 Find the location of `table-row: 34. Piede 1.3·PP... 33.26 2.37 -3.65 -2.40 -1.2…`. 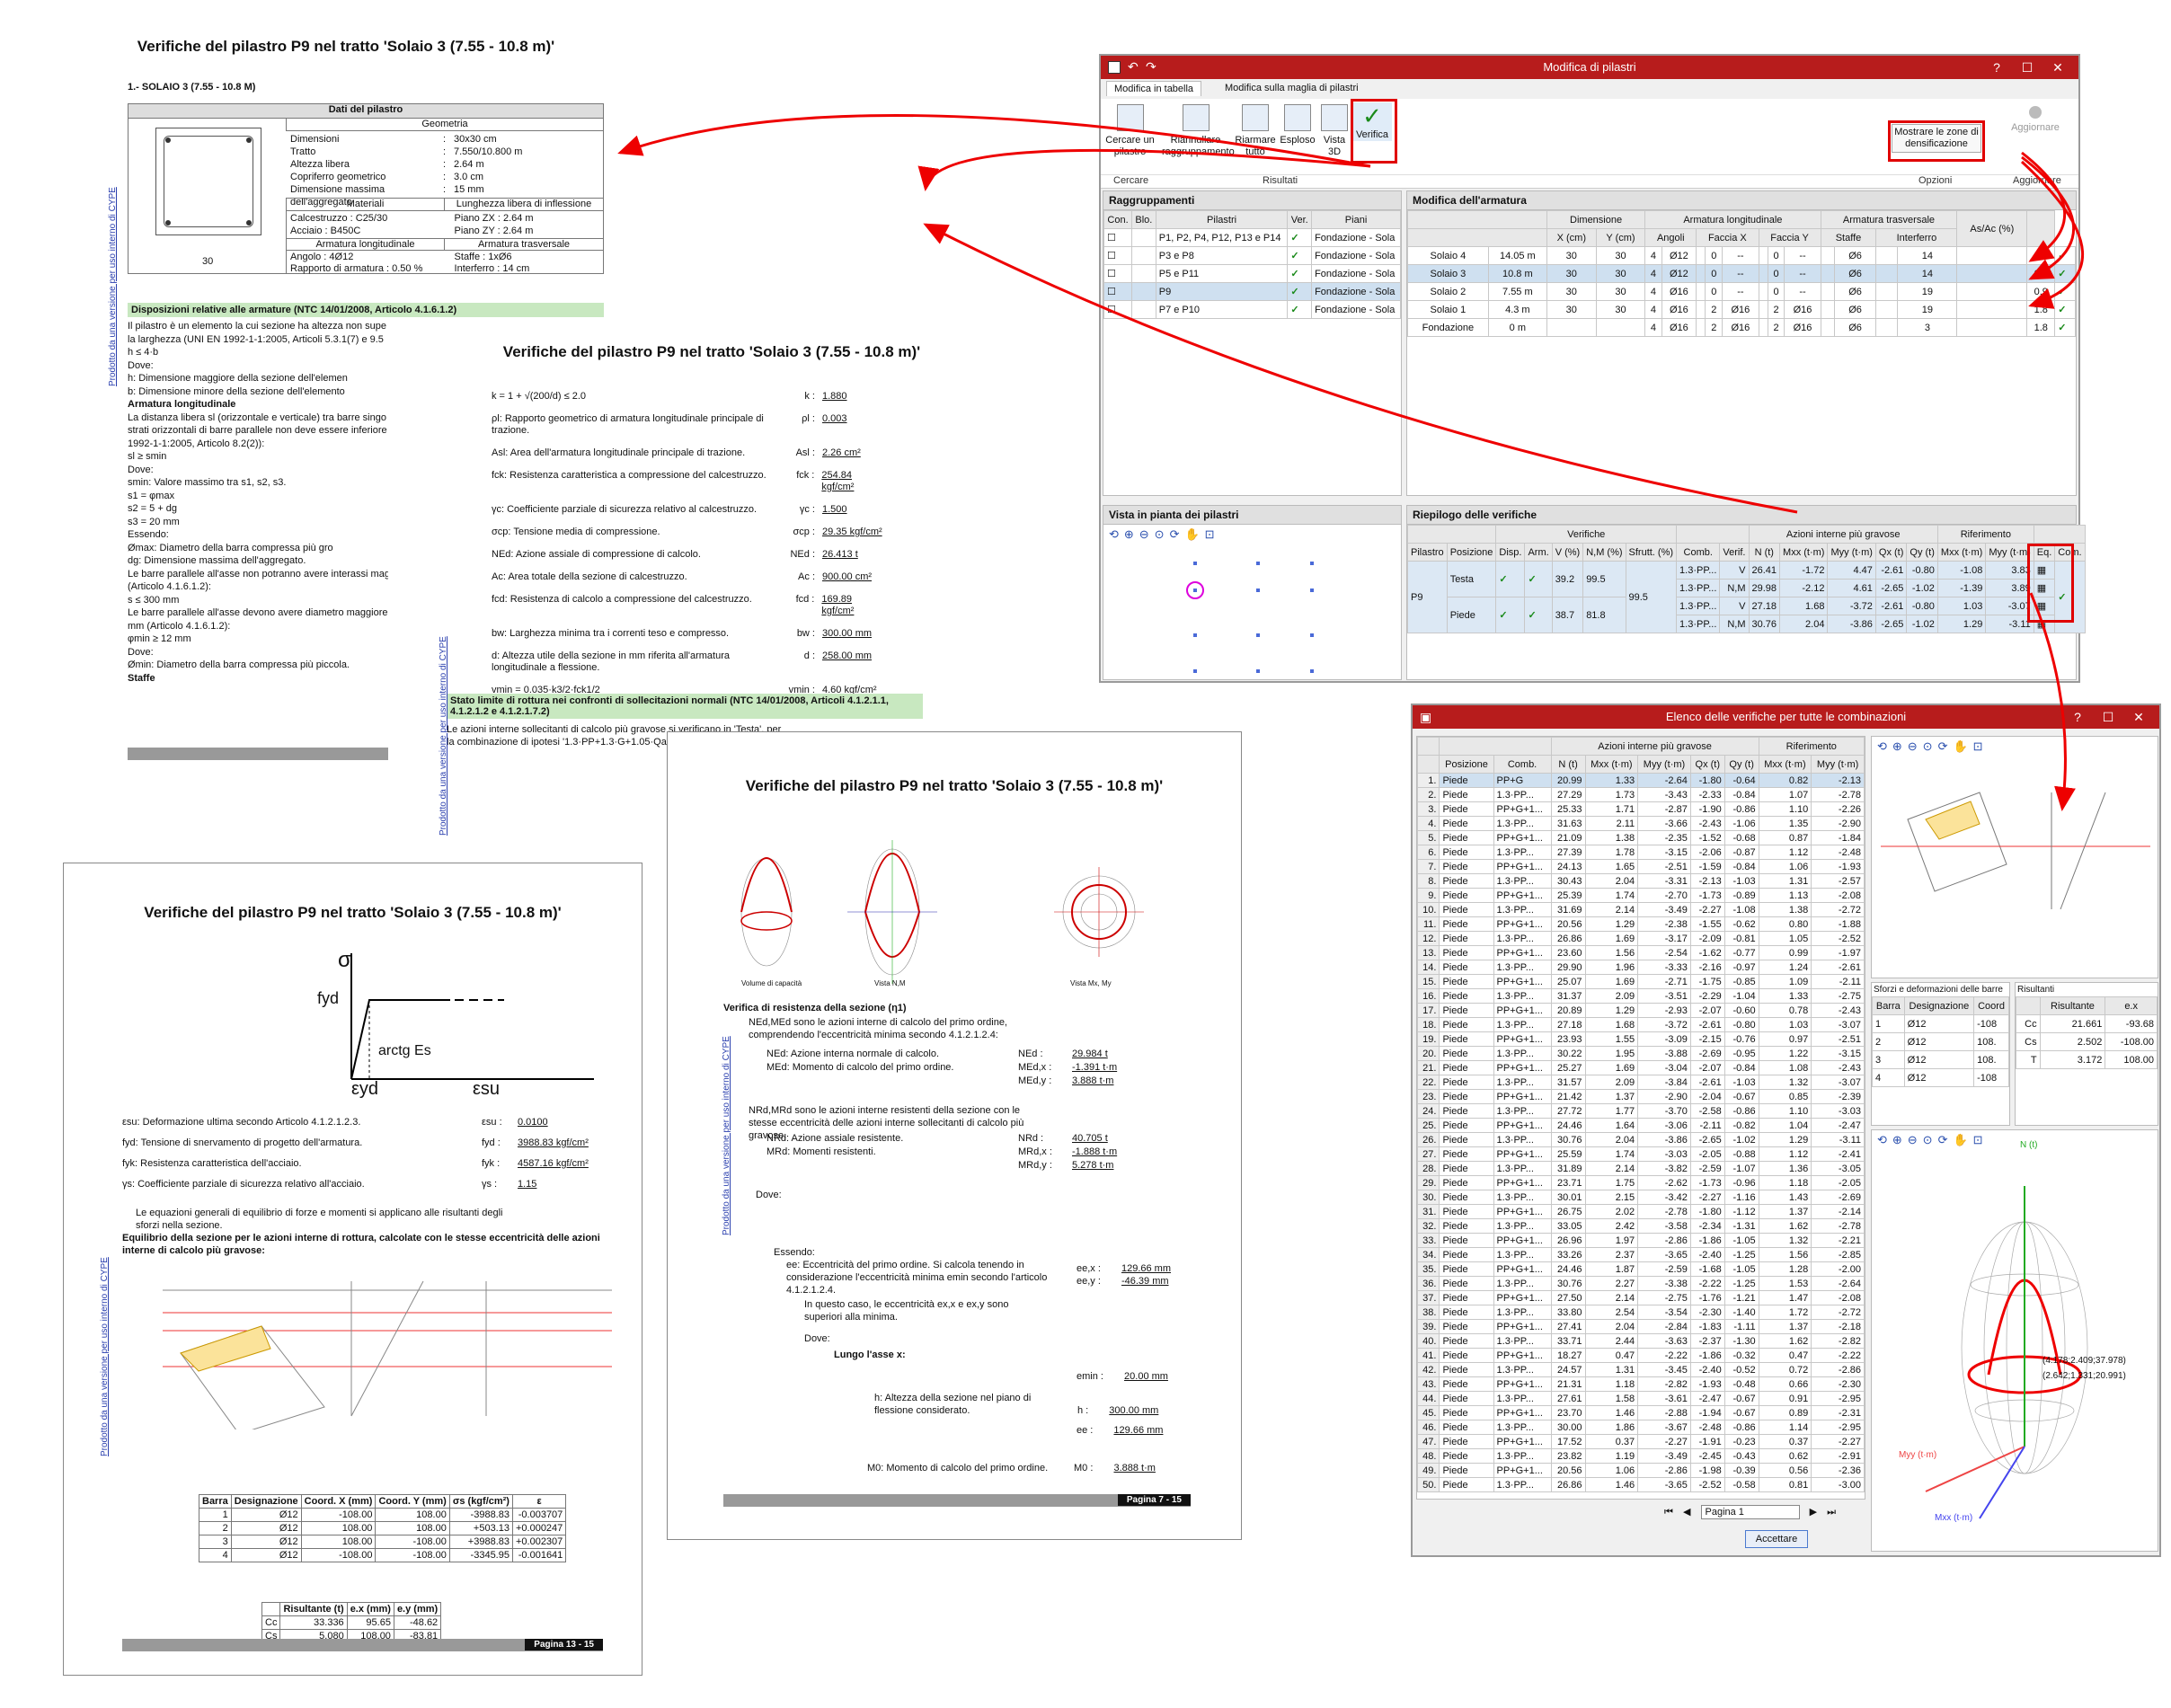

table-row: 34. Piede 1.3·PP... 33.26 2.37 -3.65 -2.40 -1.2… is located at coordinates (1641, 1254).